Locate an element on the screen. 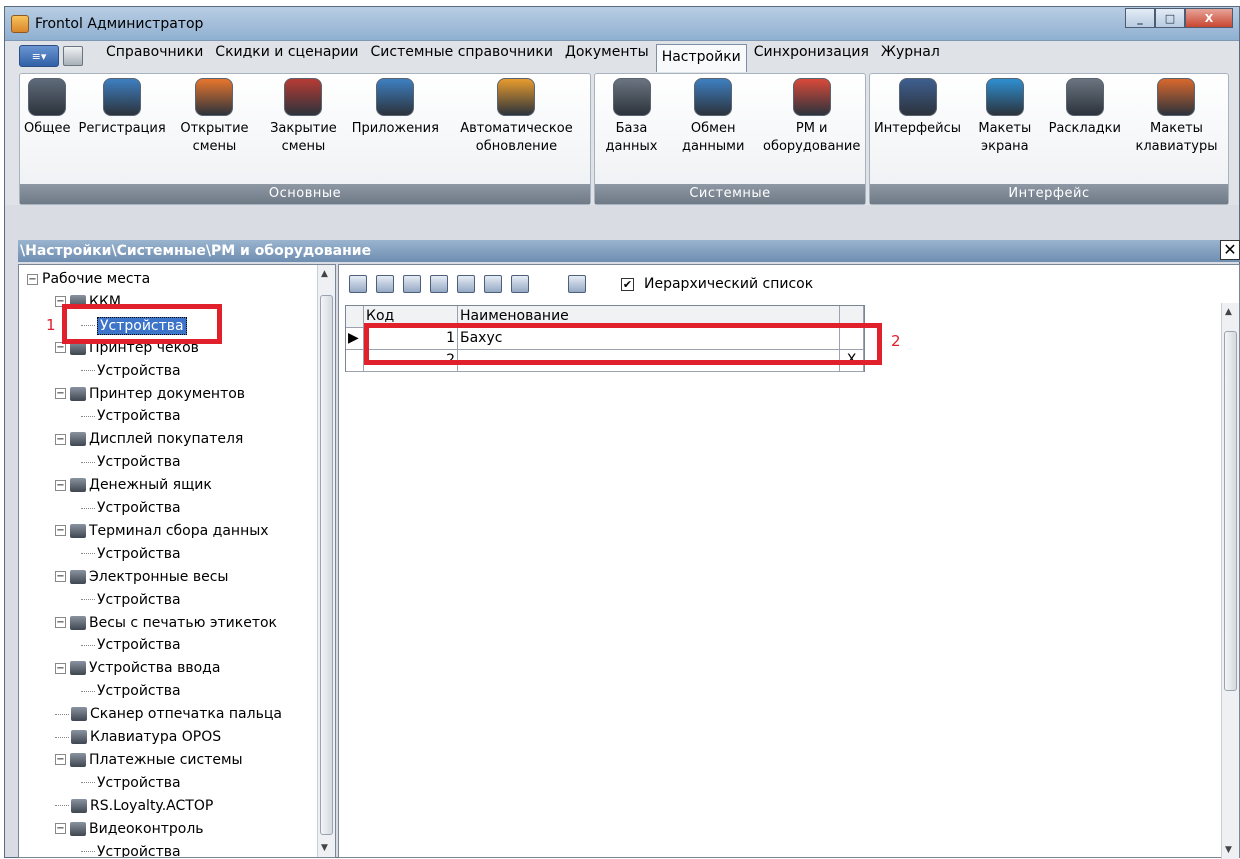 Image resolution: width=1240 pixels, height=859 pixels. tree-item-label: Платежные системы is located at coordinates (166, 759).